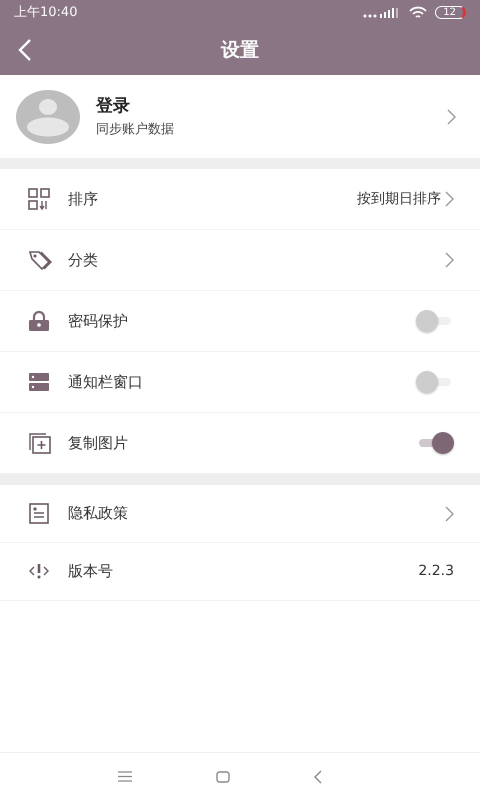  Describe the element at coordinates (450, 12) in the screenshot. I see `battery-indicator: 12` at that location.